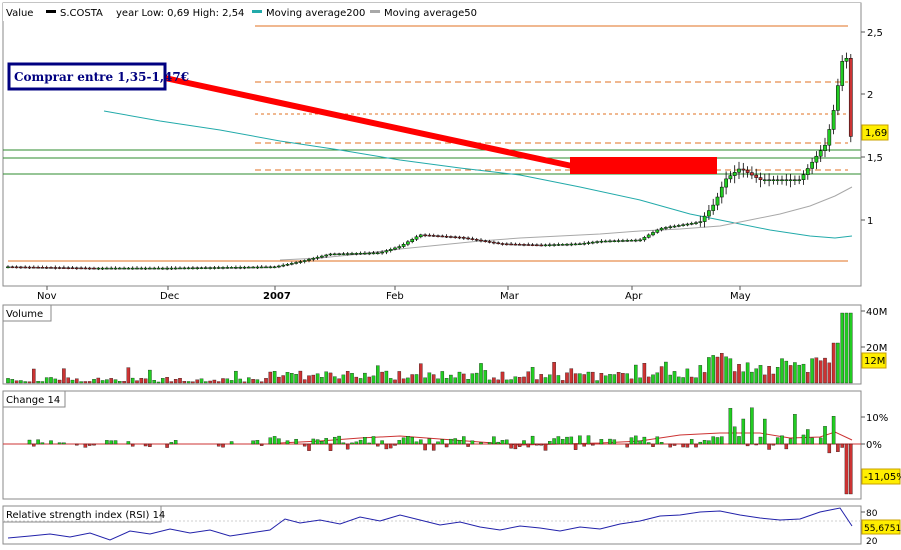 The width and height of the screenshot is (901, 550). I want to click on change-last-label: -11,05%, so click(882, 477).